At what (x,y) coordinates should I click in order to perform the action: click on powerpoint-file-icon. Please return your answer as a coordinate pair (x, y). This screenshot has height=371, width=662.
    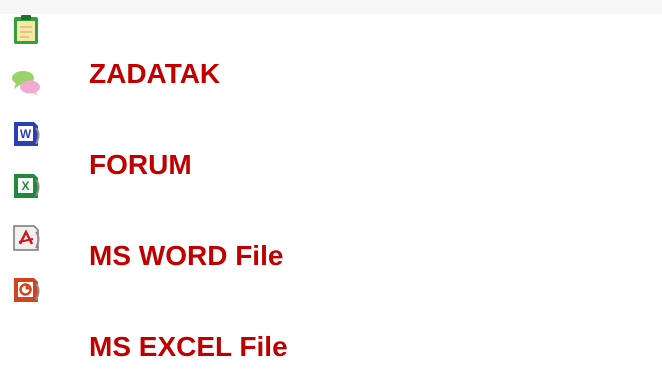
    Looking at the image, I should click on (26, 290).